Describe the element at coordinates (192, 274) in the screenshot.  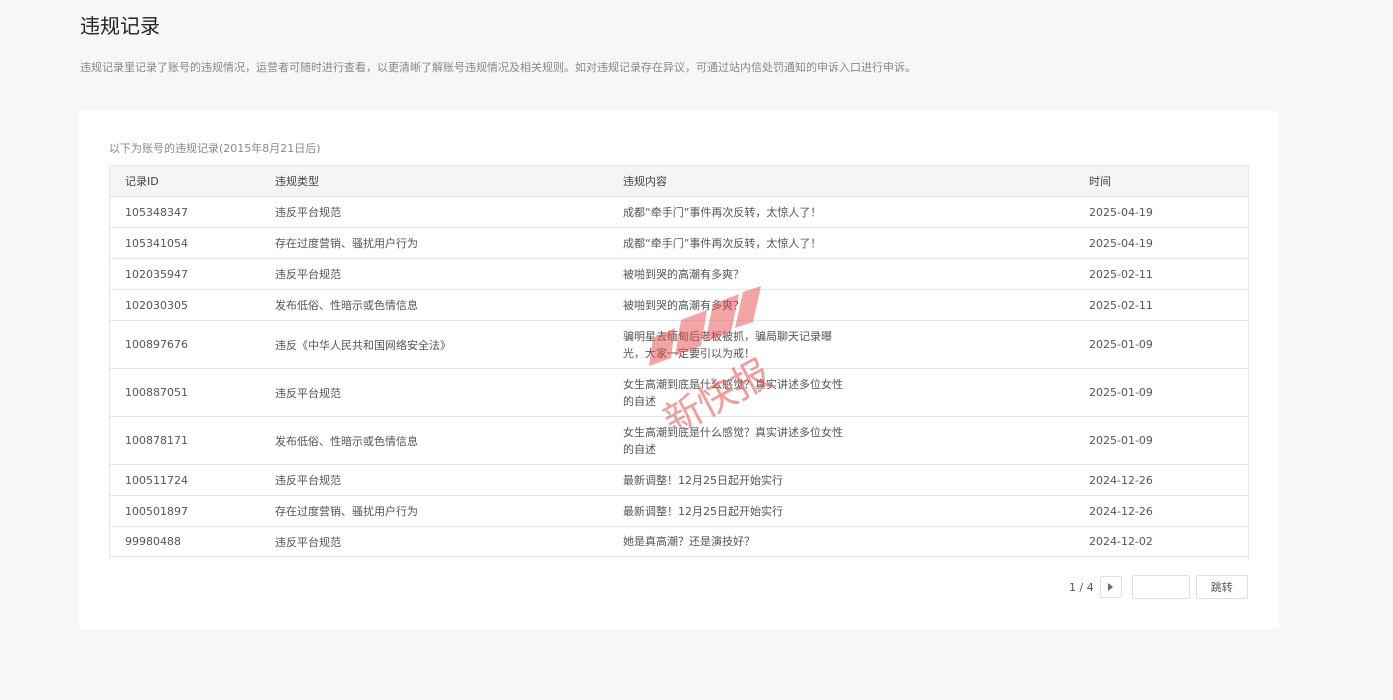
I see `record-id: 102035947` at that location.